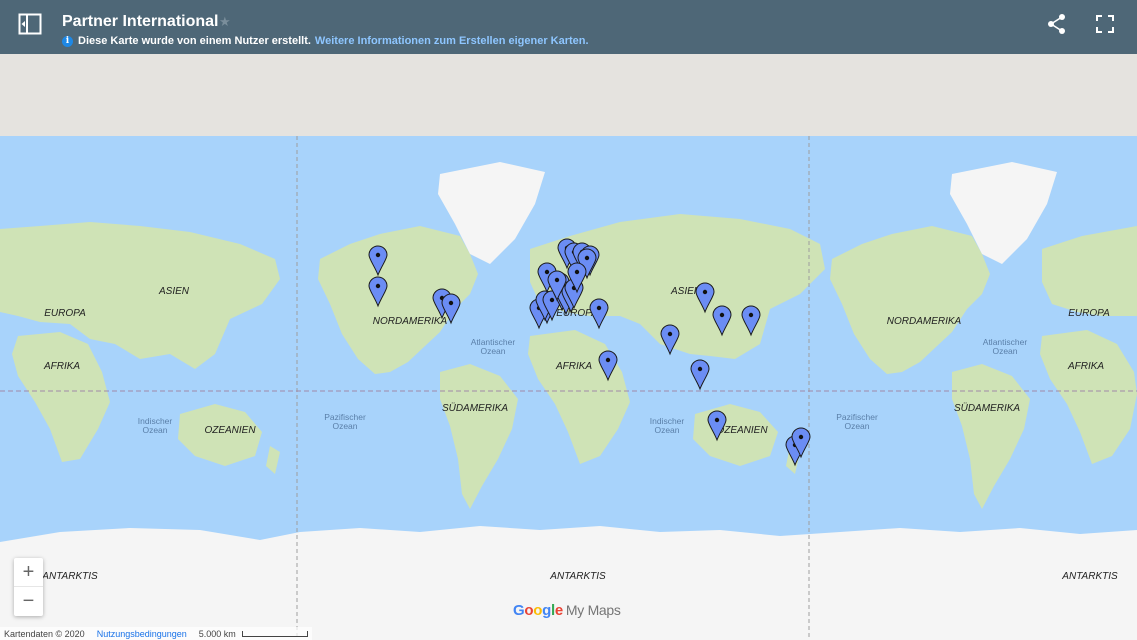 Image resolution: width=1137 pixels, height=640 pixels. Describe the element at coordinates (217, 633) in the screenshot. I see `scale-label: 5.000 km` at that location.